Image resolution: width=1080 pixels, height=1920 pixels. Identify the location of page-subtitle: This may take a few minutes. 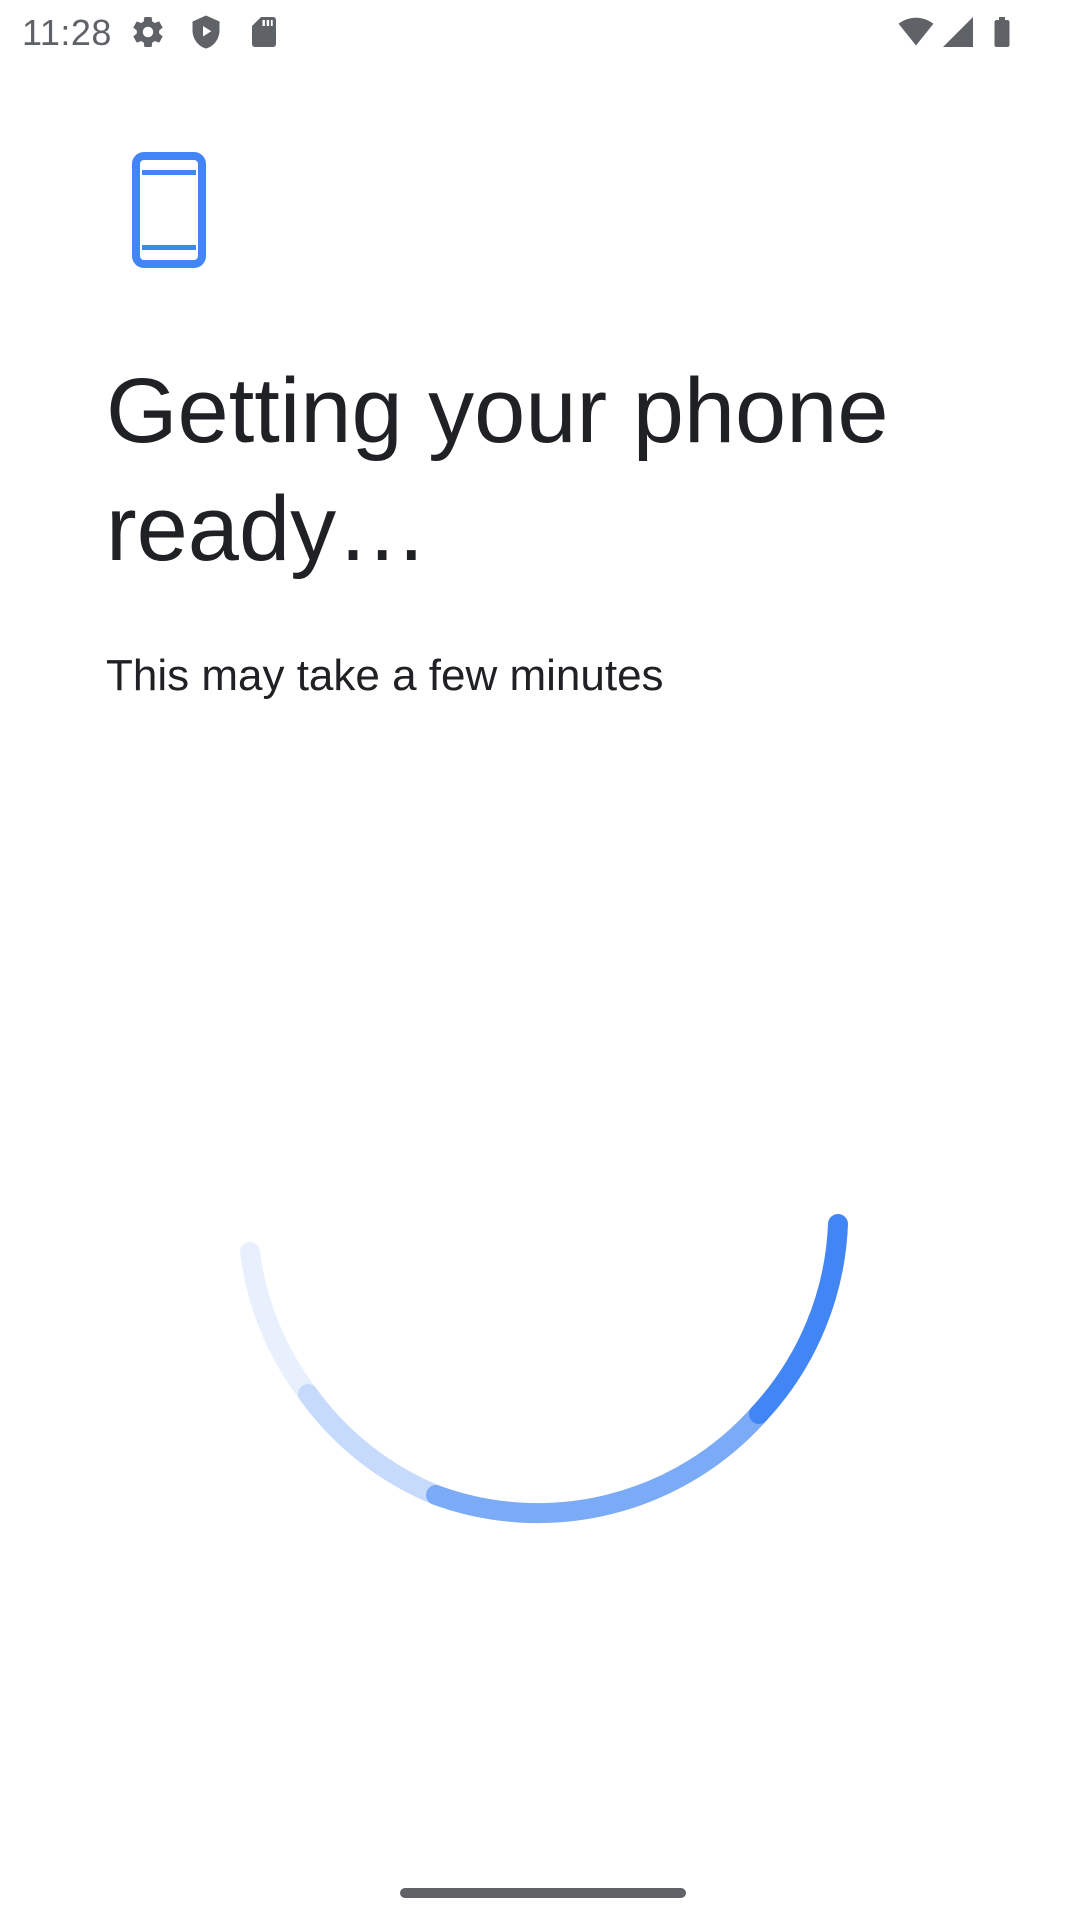
(385, 675).